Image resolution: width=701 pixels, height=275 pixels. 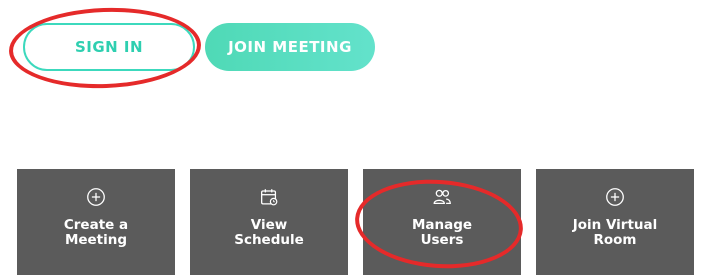 What do you see at coordinates (96, 232) in the screenshot?
I see `tile-label: Create a Meeting` at bounding box center [96, 232].